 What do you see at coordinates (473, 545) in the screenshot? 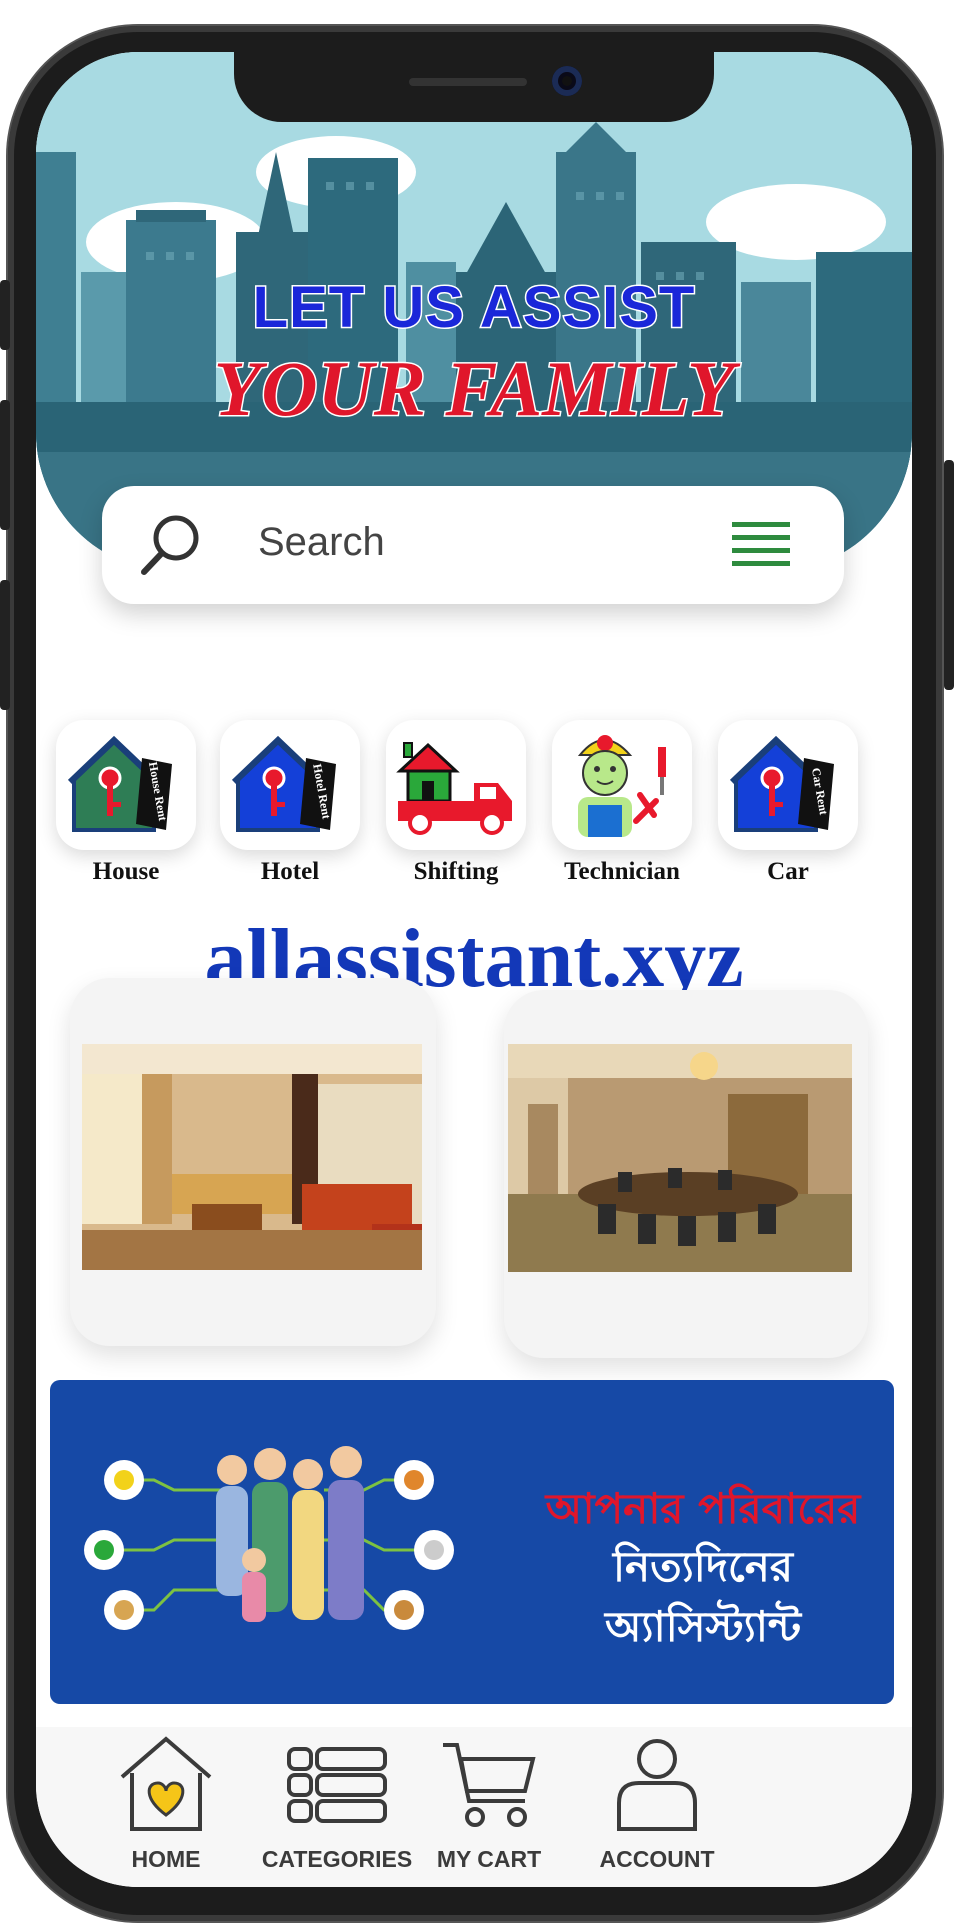
I see `search-bar: Search` at bounding box center [473, 545].